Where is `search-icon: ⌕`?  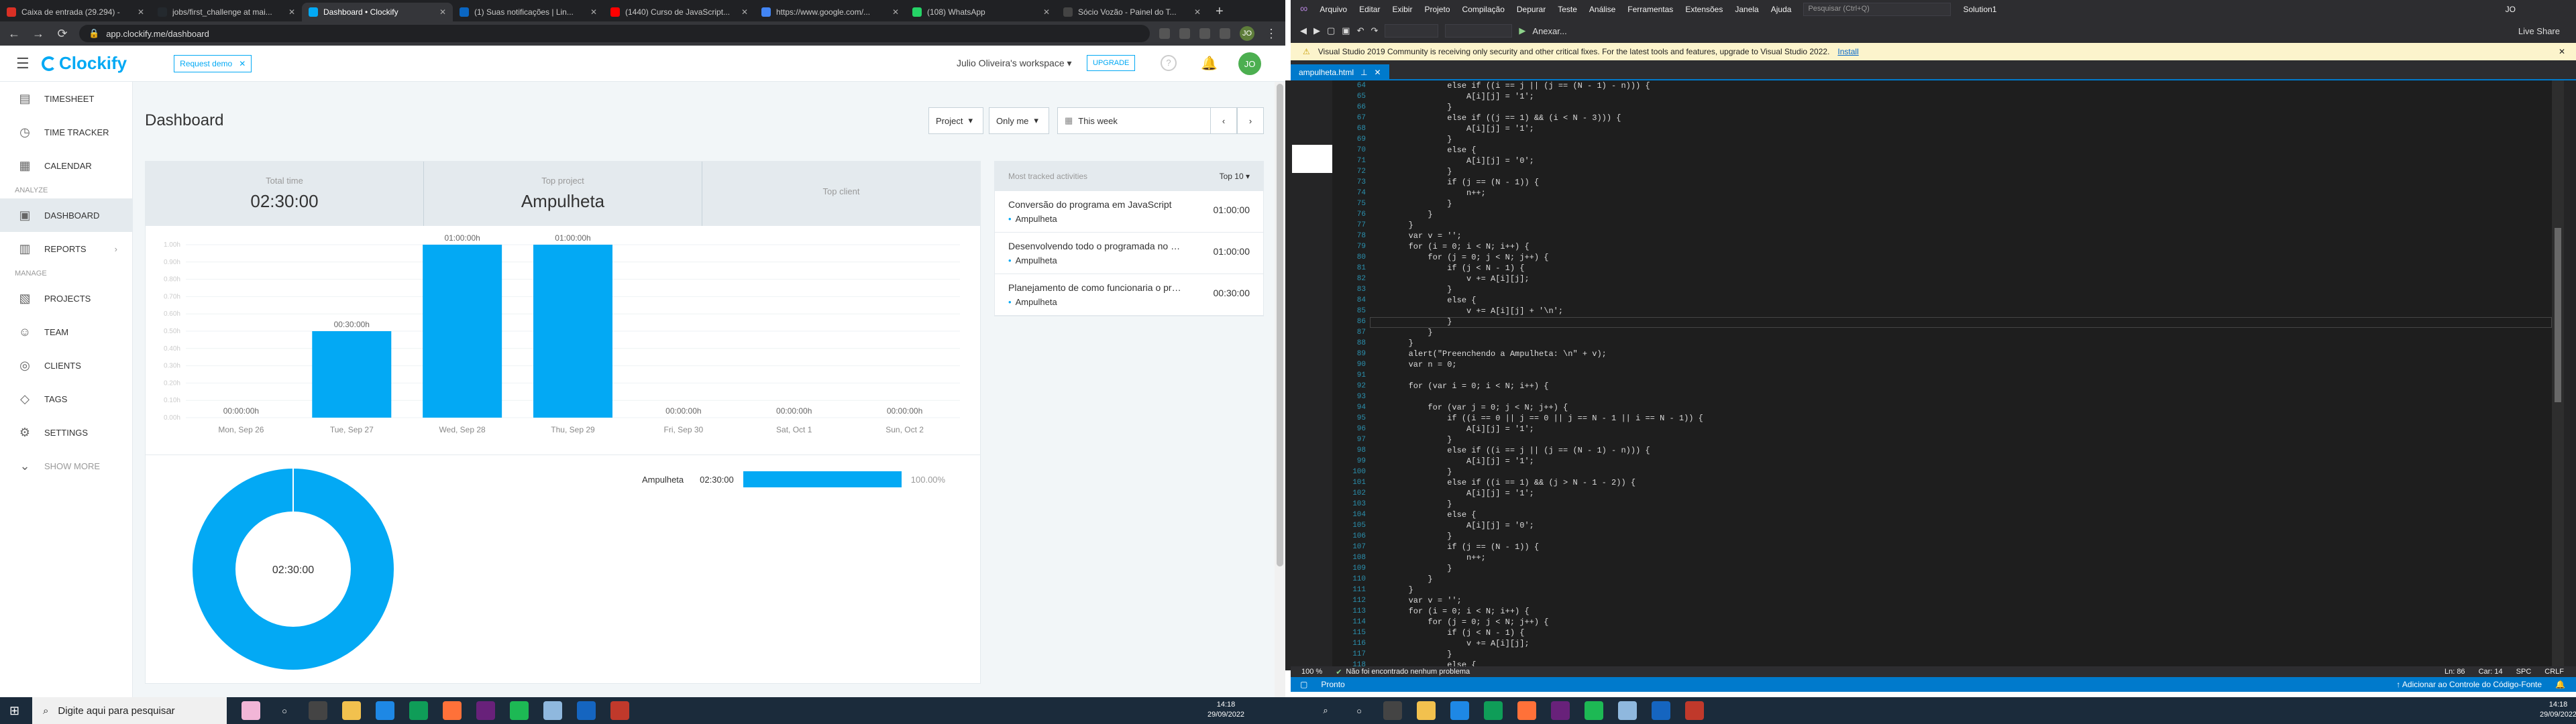
search-icon: ⌕ is located at coordinates (1325, 710).